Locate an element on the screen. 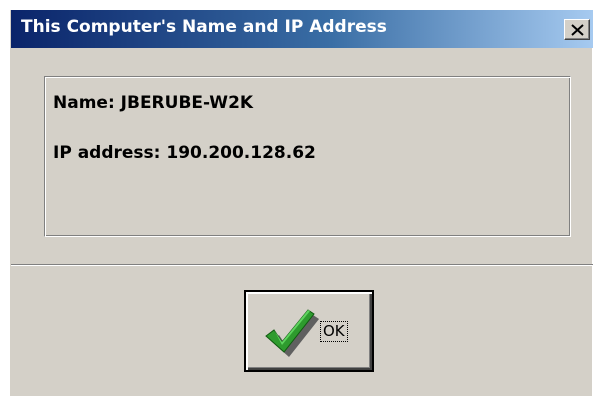 This screenshot has width=594, height=396. window-title: This Computer's Name and IP Address is located at coordinates (204, 27).